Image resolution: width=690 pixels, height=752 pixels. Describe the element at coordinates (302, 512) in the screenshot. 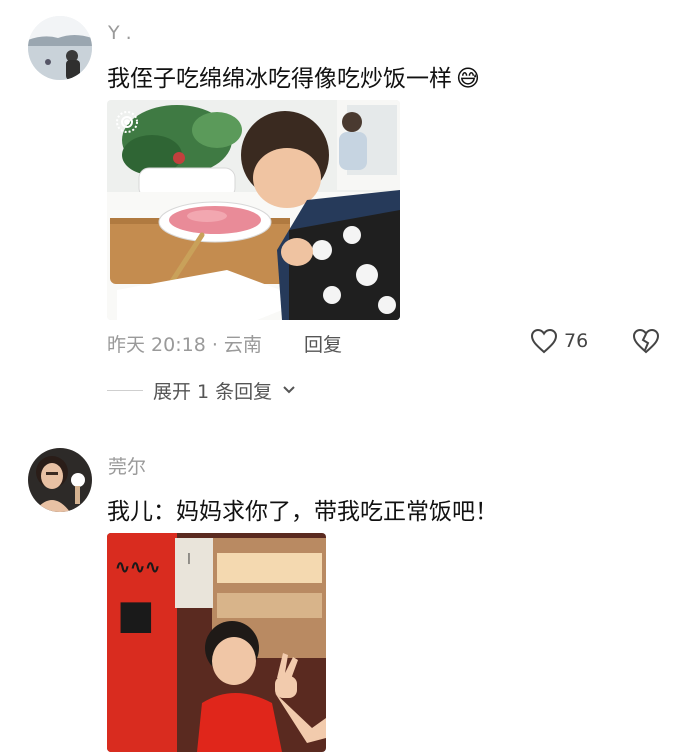

I see `comment-text: 我儿：妈妈求你了，带我吃正常饭吧！` at that location.